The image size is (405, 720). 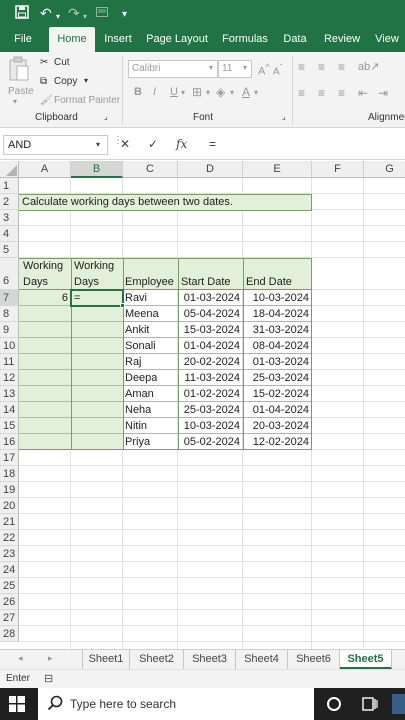 I want to click on end-date-cell: 25-03-2024, so click(x=277, y=378).